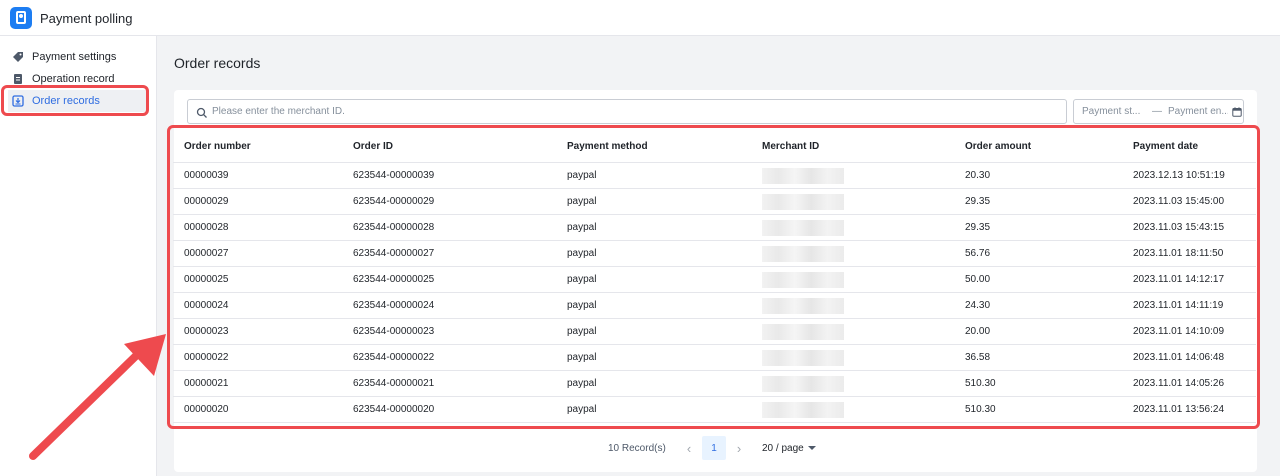 Image resolution: width=1280 pixels, height=476 pixels. I want to click on app-logo-icon, so click(21, 18).